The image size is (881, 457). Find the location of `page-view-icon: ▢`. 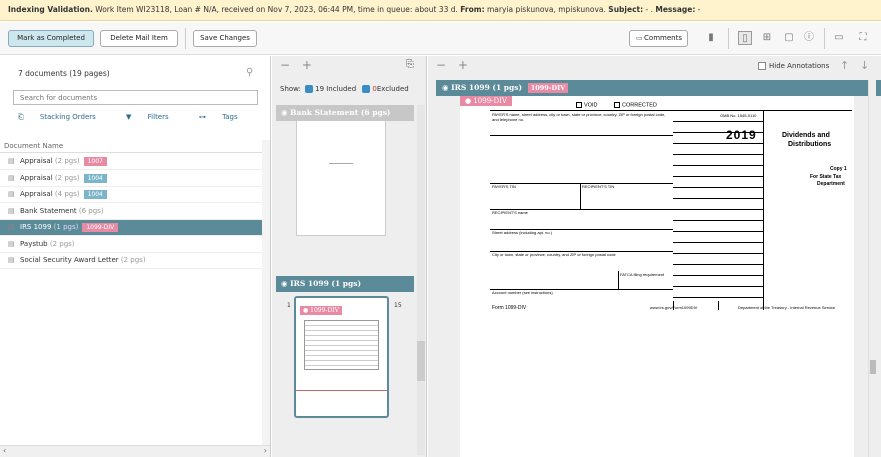

page-view-icon: ▢ is located at coordinates (789, 38).